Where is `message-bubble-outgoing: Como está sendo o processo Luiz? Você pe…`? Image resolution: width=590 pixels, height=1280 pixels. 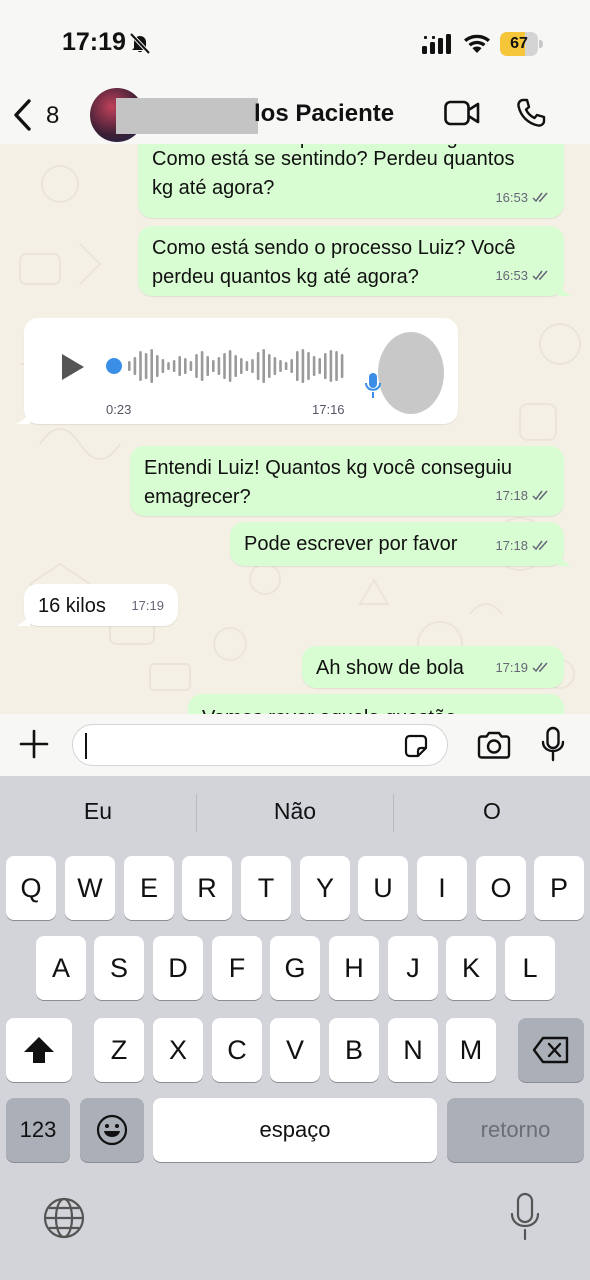
message-bubble-outgoing: Como está sendo o processo Luiz? Você pe… is located at coordinates (355, 261).